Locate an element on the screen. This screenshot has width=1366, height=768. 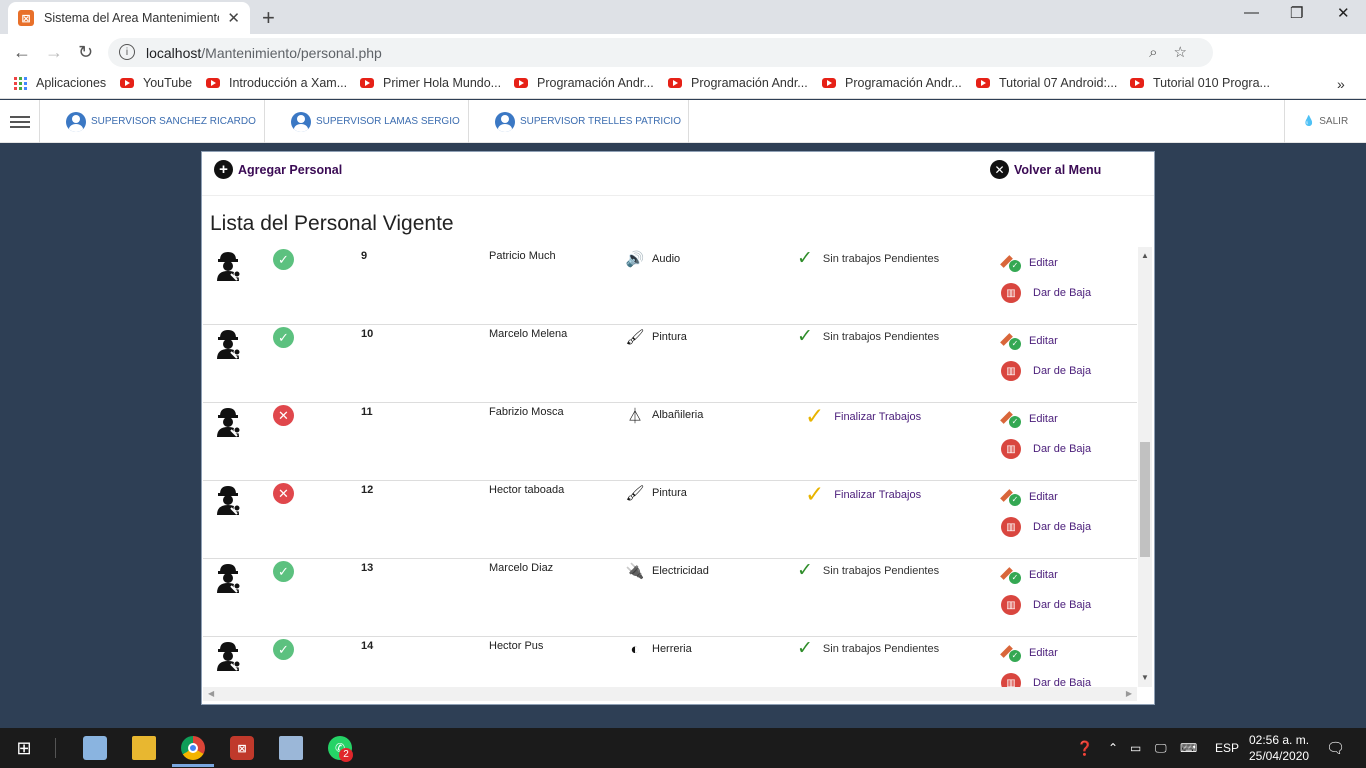
forward-icon: → is located at coordinates (54, 52).